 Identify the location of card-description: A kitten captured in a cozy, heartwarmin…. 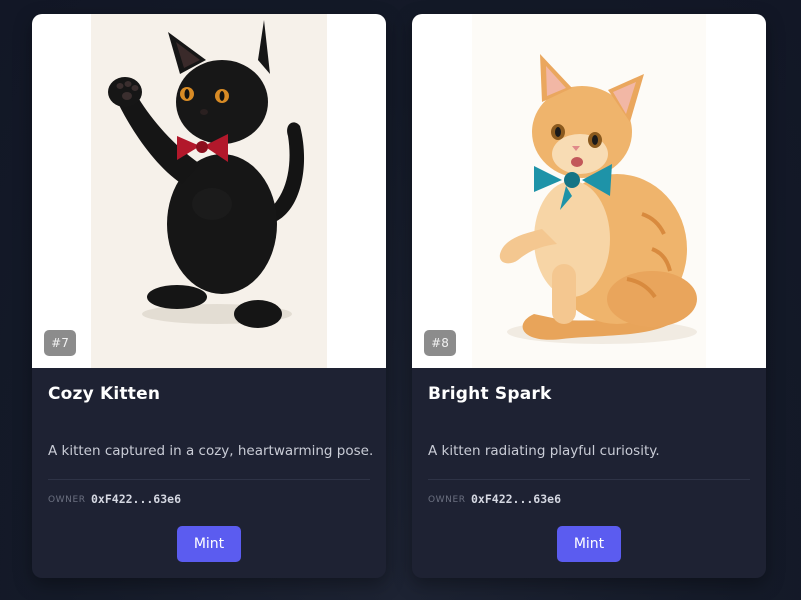
(211, 451).